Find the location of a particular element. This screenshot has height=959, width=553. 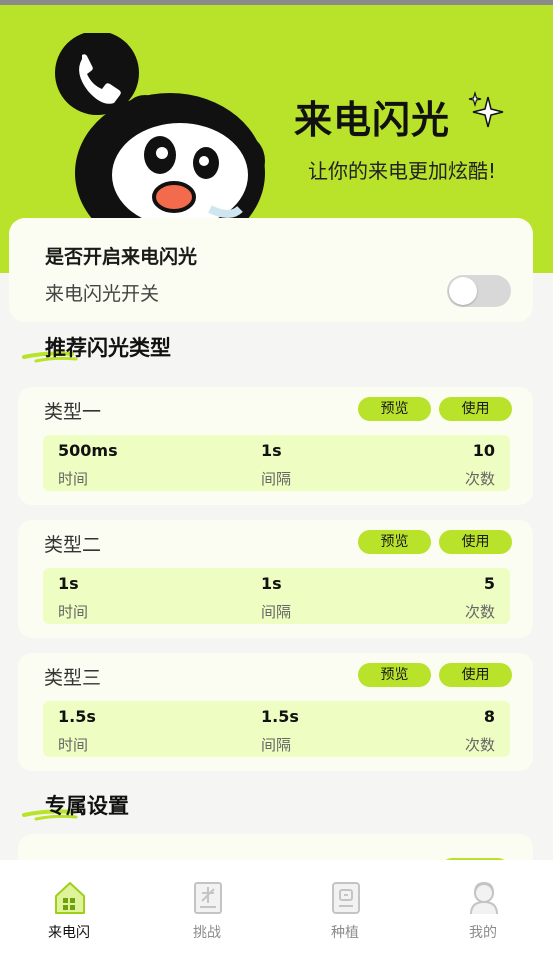

plant-icon is located at coordinates (346, 898).